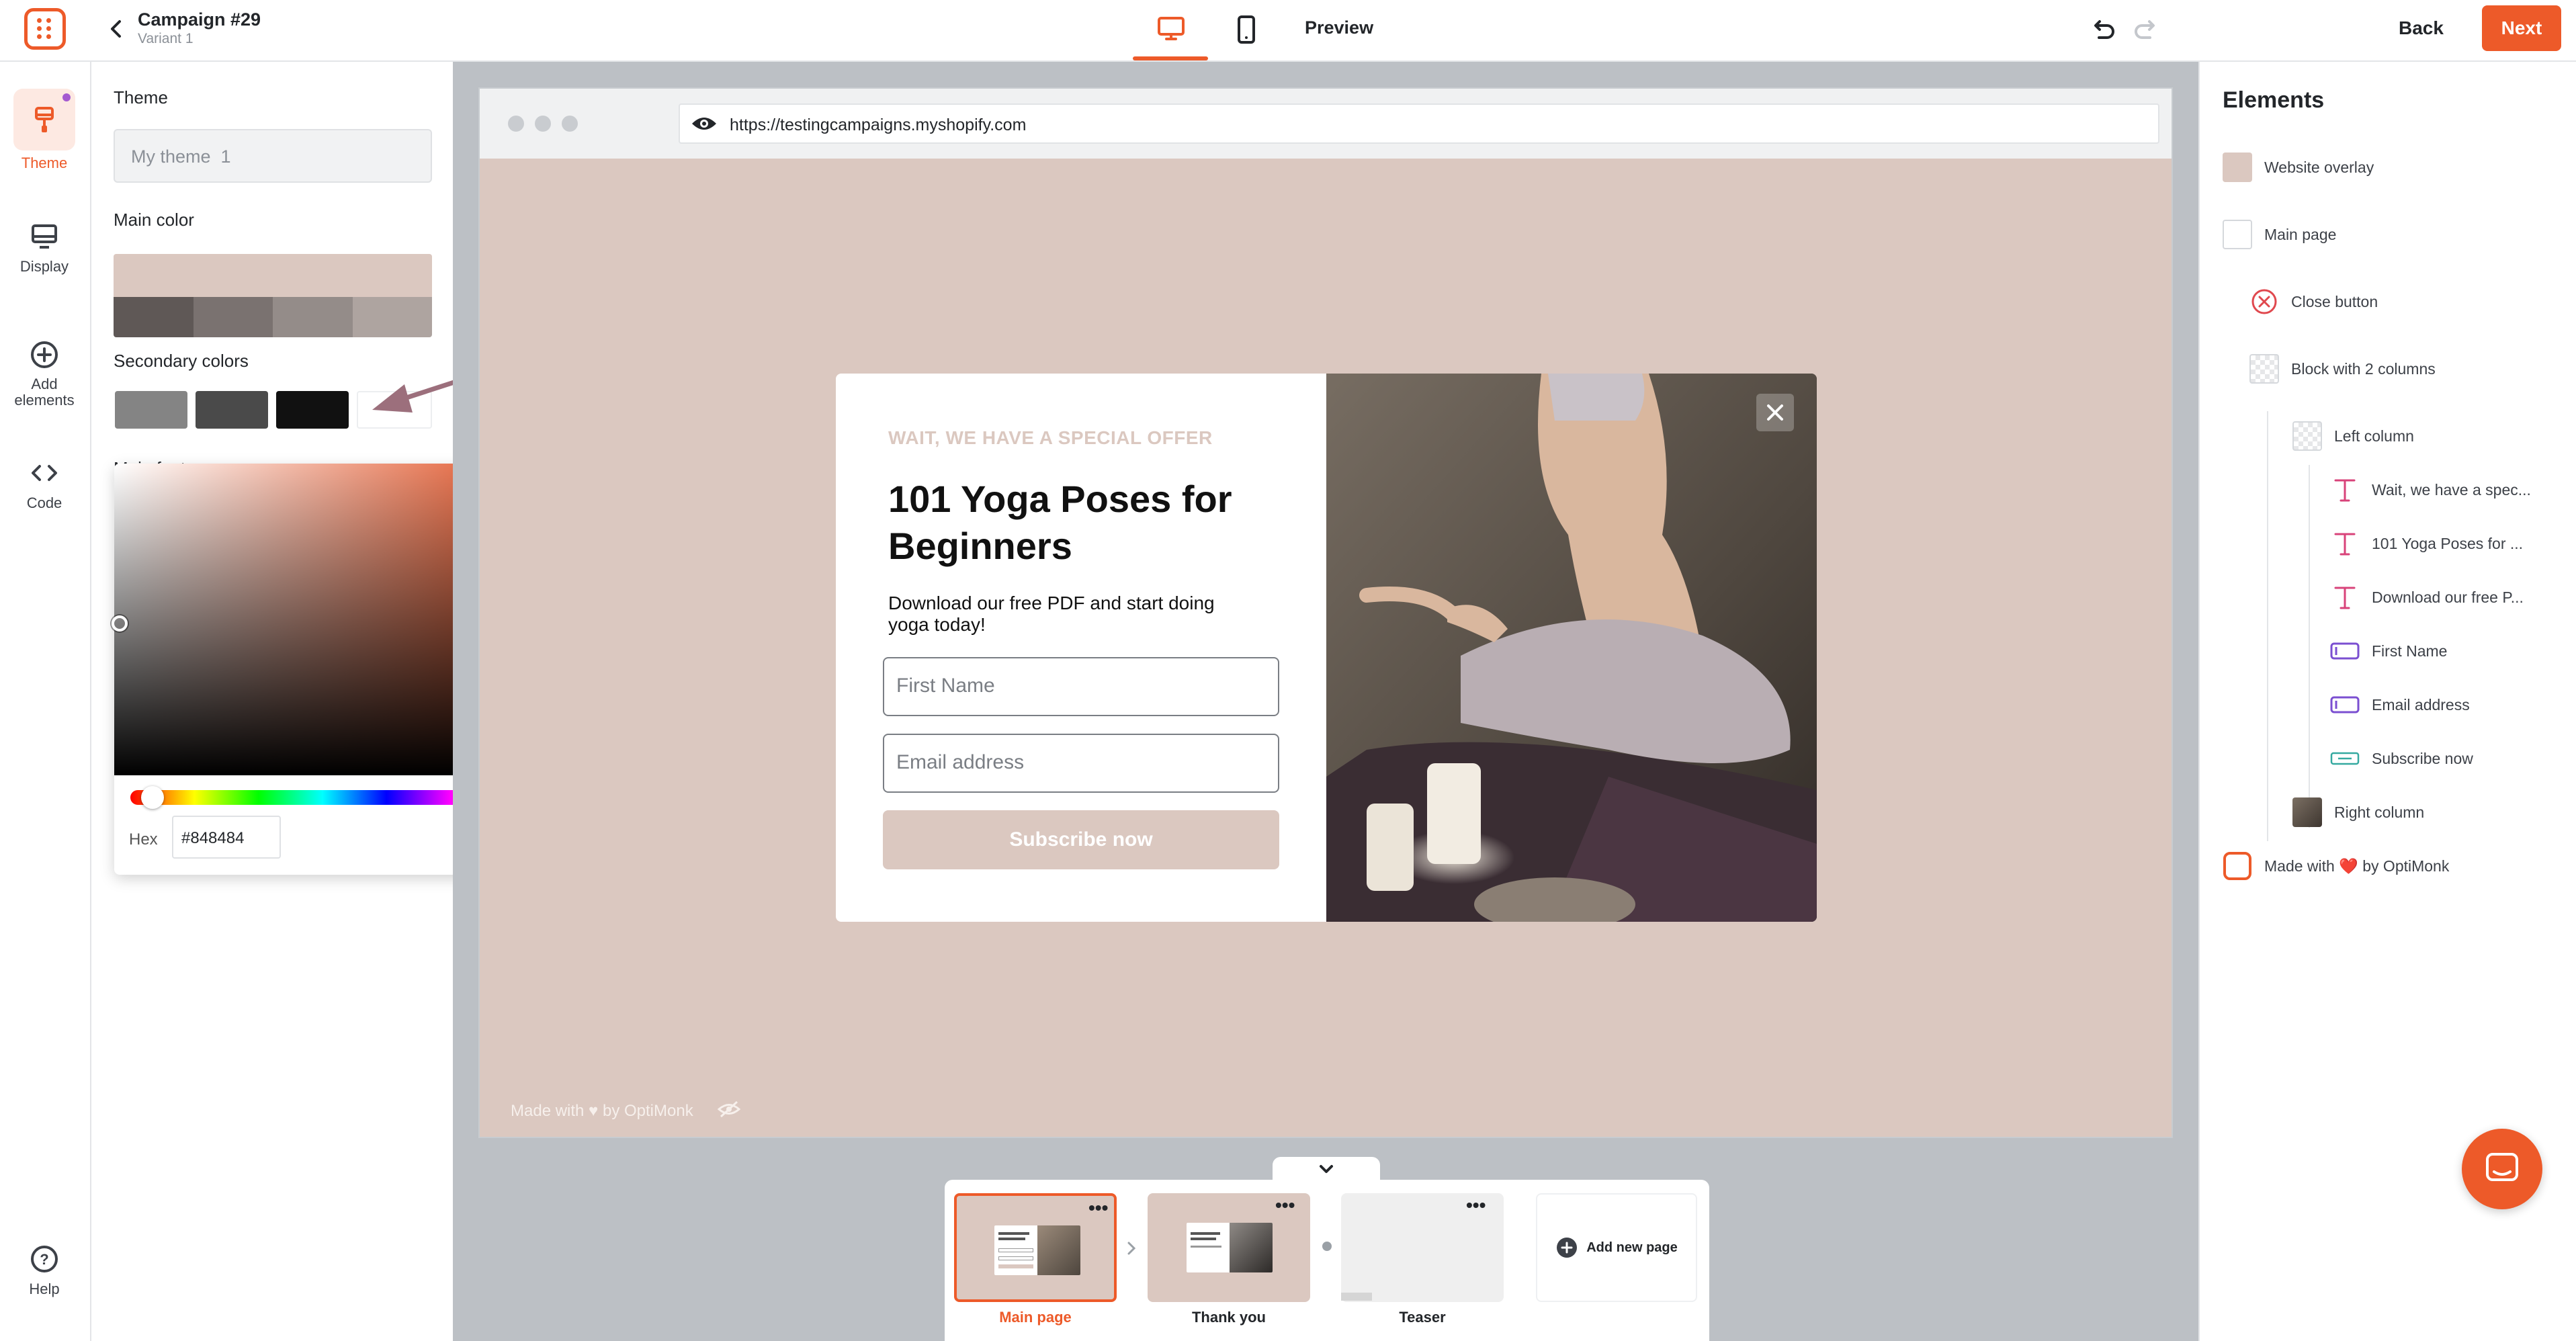  I want to click on plus-circle-icon, so click(44, 355).